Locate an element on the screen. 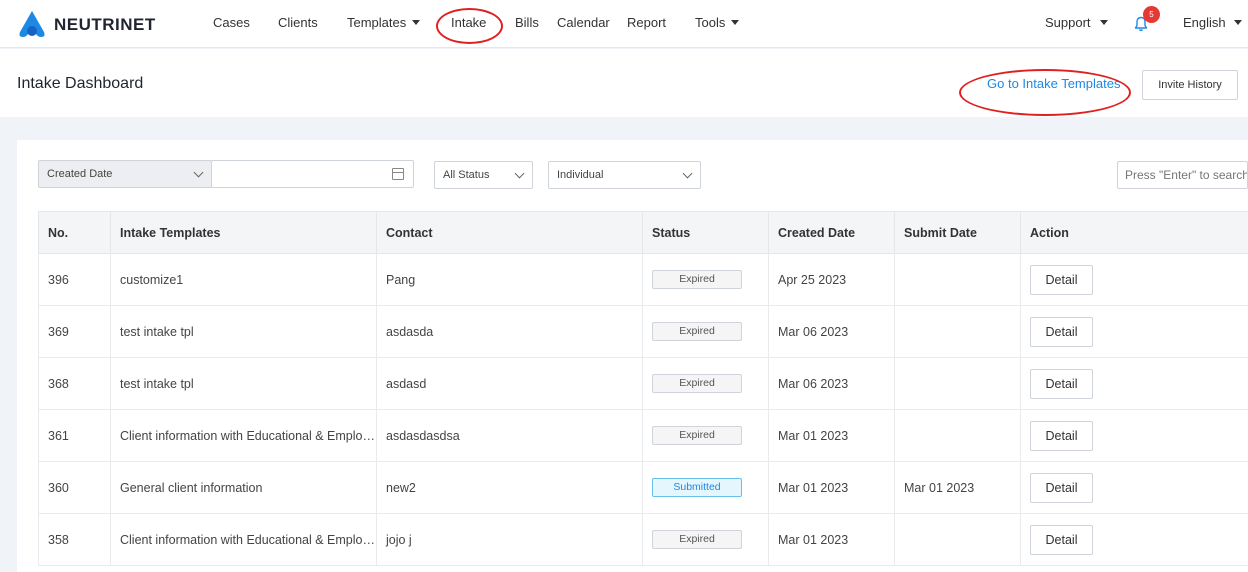  nav-clients: Clients is located at coordinates (298, 22).